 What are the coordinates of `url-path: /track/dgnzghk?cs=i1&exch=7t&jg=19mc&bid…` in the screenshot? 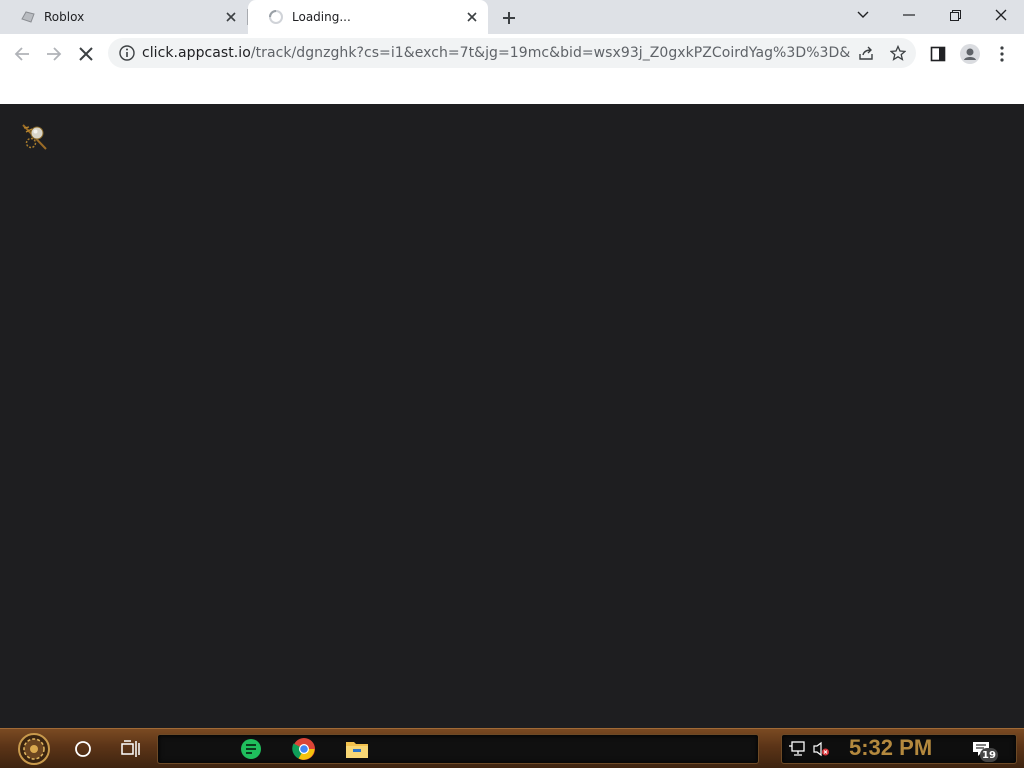 It's located at (550, 53).